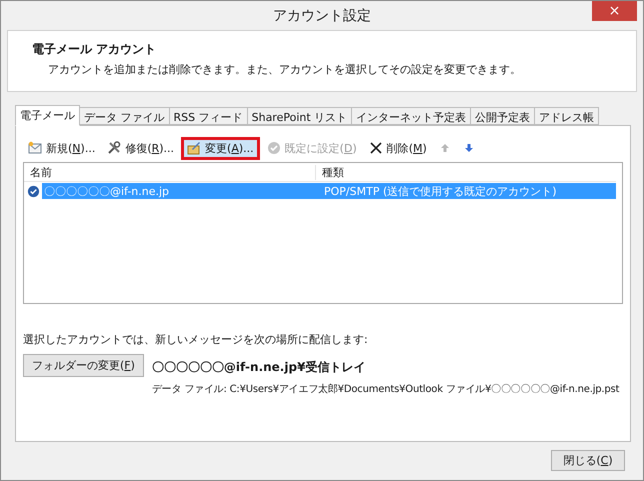 This screenshot has width=644, height=481. What do you see at coordinates (398, 148) in the screenshot?
I see `toolbar-button: 削除(M)` at bounding box center [398, 148].